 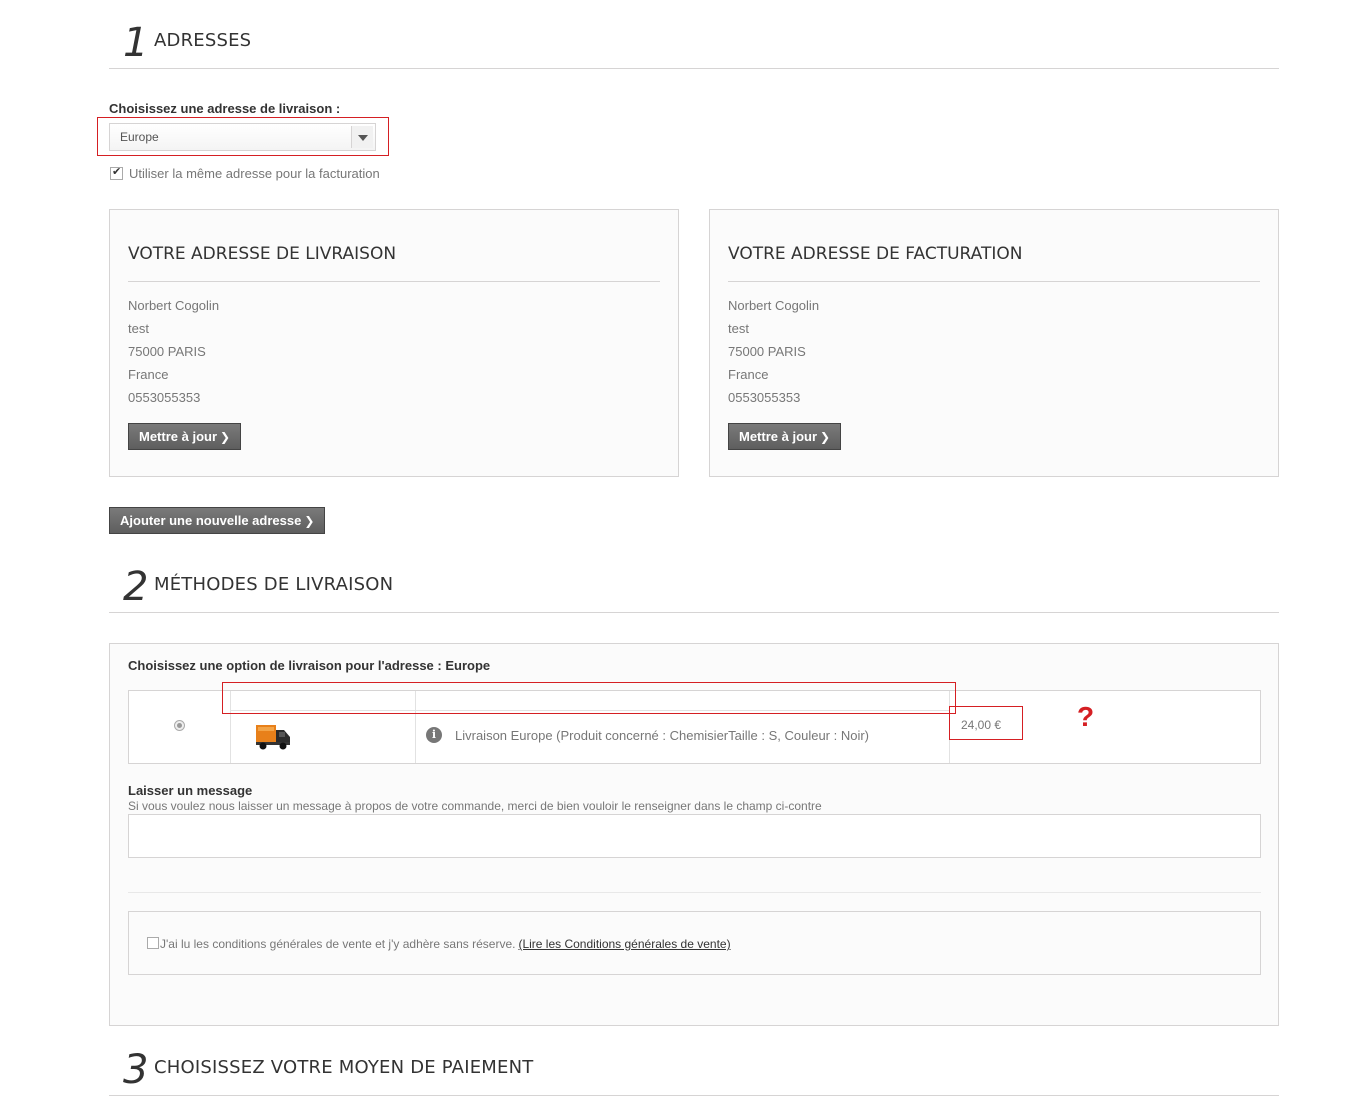 What do you see at coordinates (986, 723) in the screenshot?
I see `annotation-highlight-price` at bounding box center [986, 723].